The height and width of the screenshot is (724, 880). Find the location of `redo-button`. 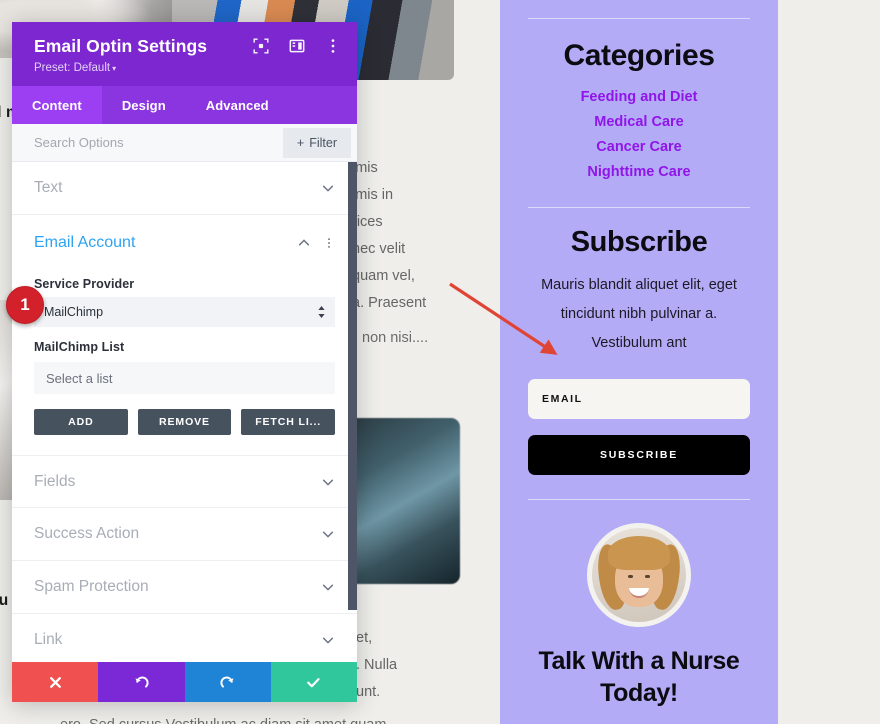

redo-button is located at coordinates (227, 682).